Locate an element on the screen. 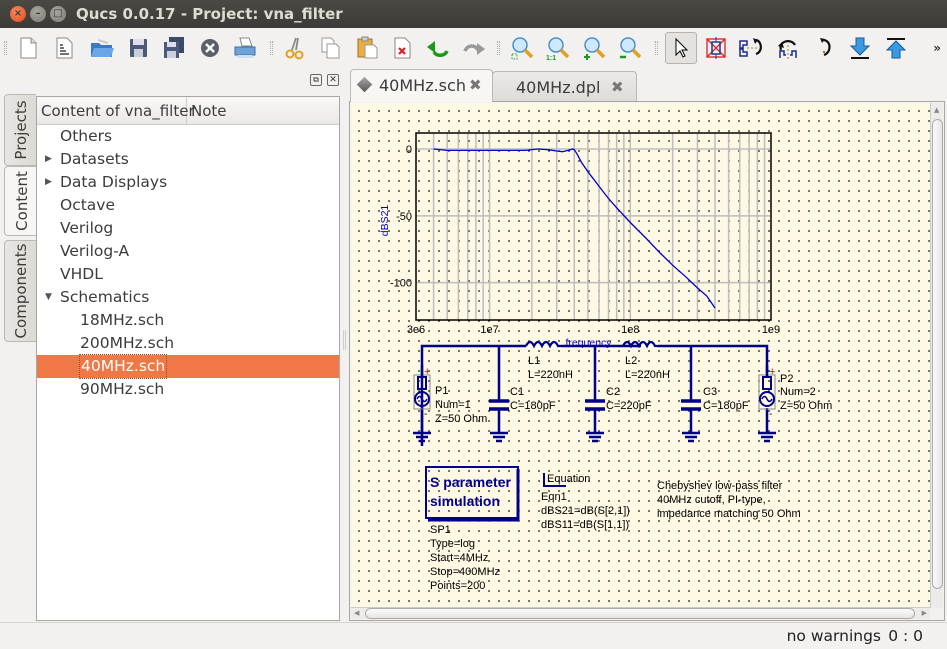 The image size is (947, 649). save-all-button is located at coordinates (174, 48).